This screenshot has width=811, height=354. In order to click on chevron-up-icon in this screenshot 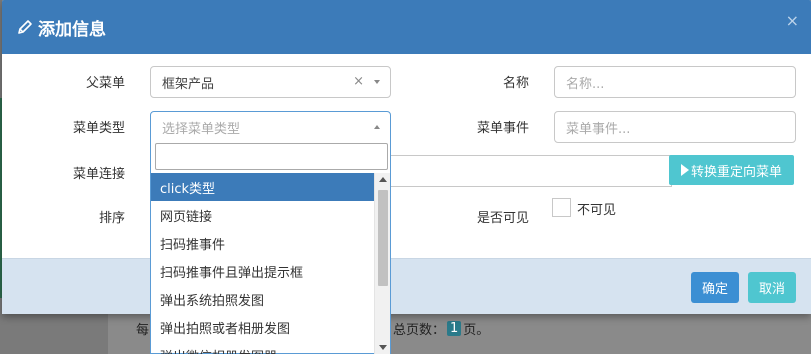, I will do `click(377, 127)`.